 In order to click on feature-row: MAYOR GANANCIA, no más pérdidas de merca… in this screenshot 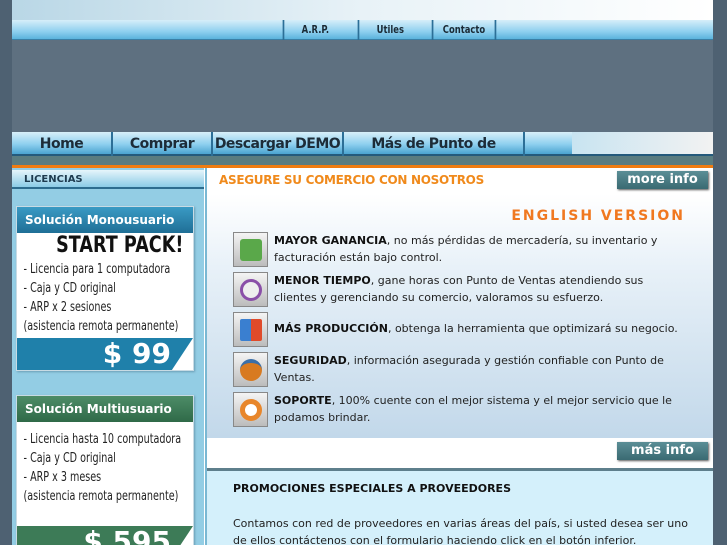, I will do `click(458, 249)`.